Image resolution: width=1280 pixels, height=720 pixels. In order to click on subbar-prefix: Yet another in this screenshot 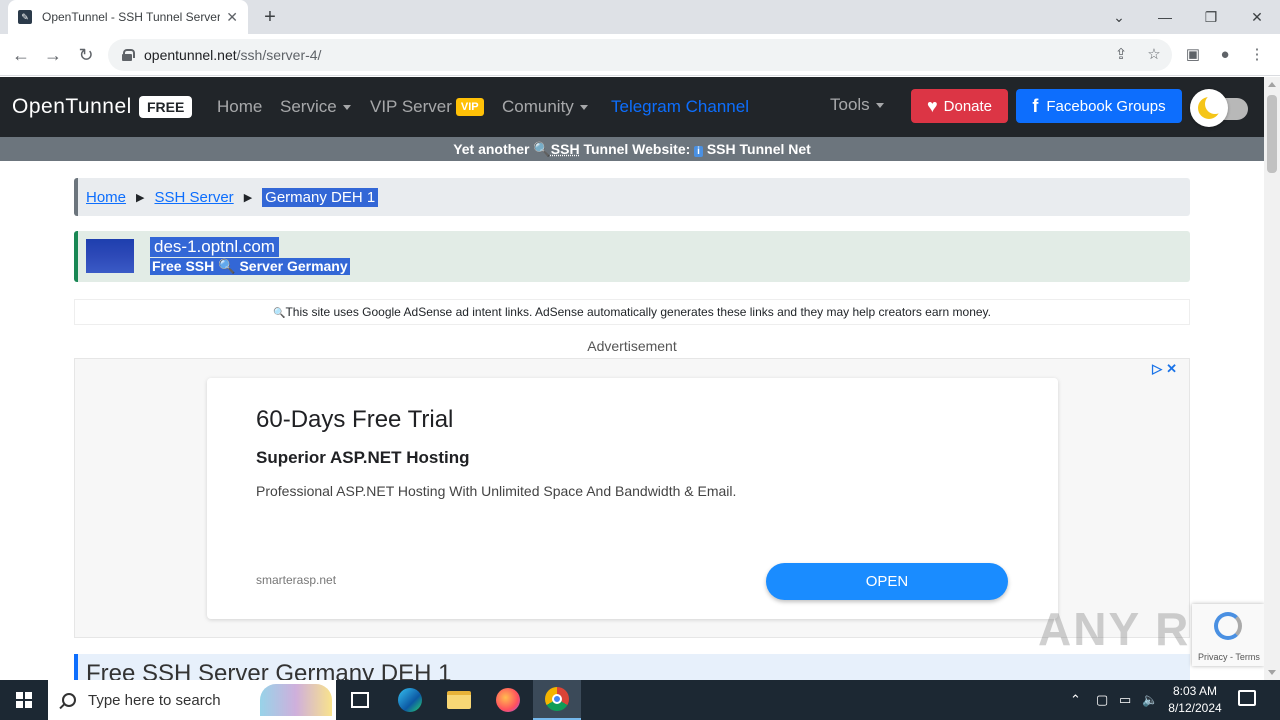, I will do `click(491, 149)`.